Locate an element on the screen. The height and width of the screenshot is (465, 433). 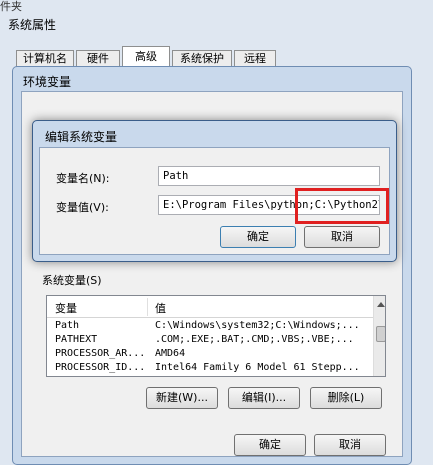
scroll-thumb is located at coordinates (380, 334).